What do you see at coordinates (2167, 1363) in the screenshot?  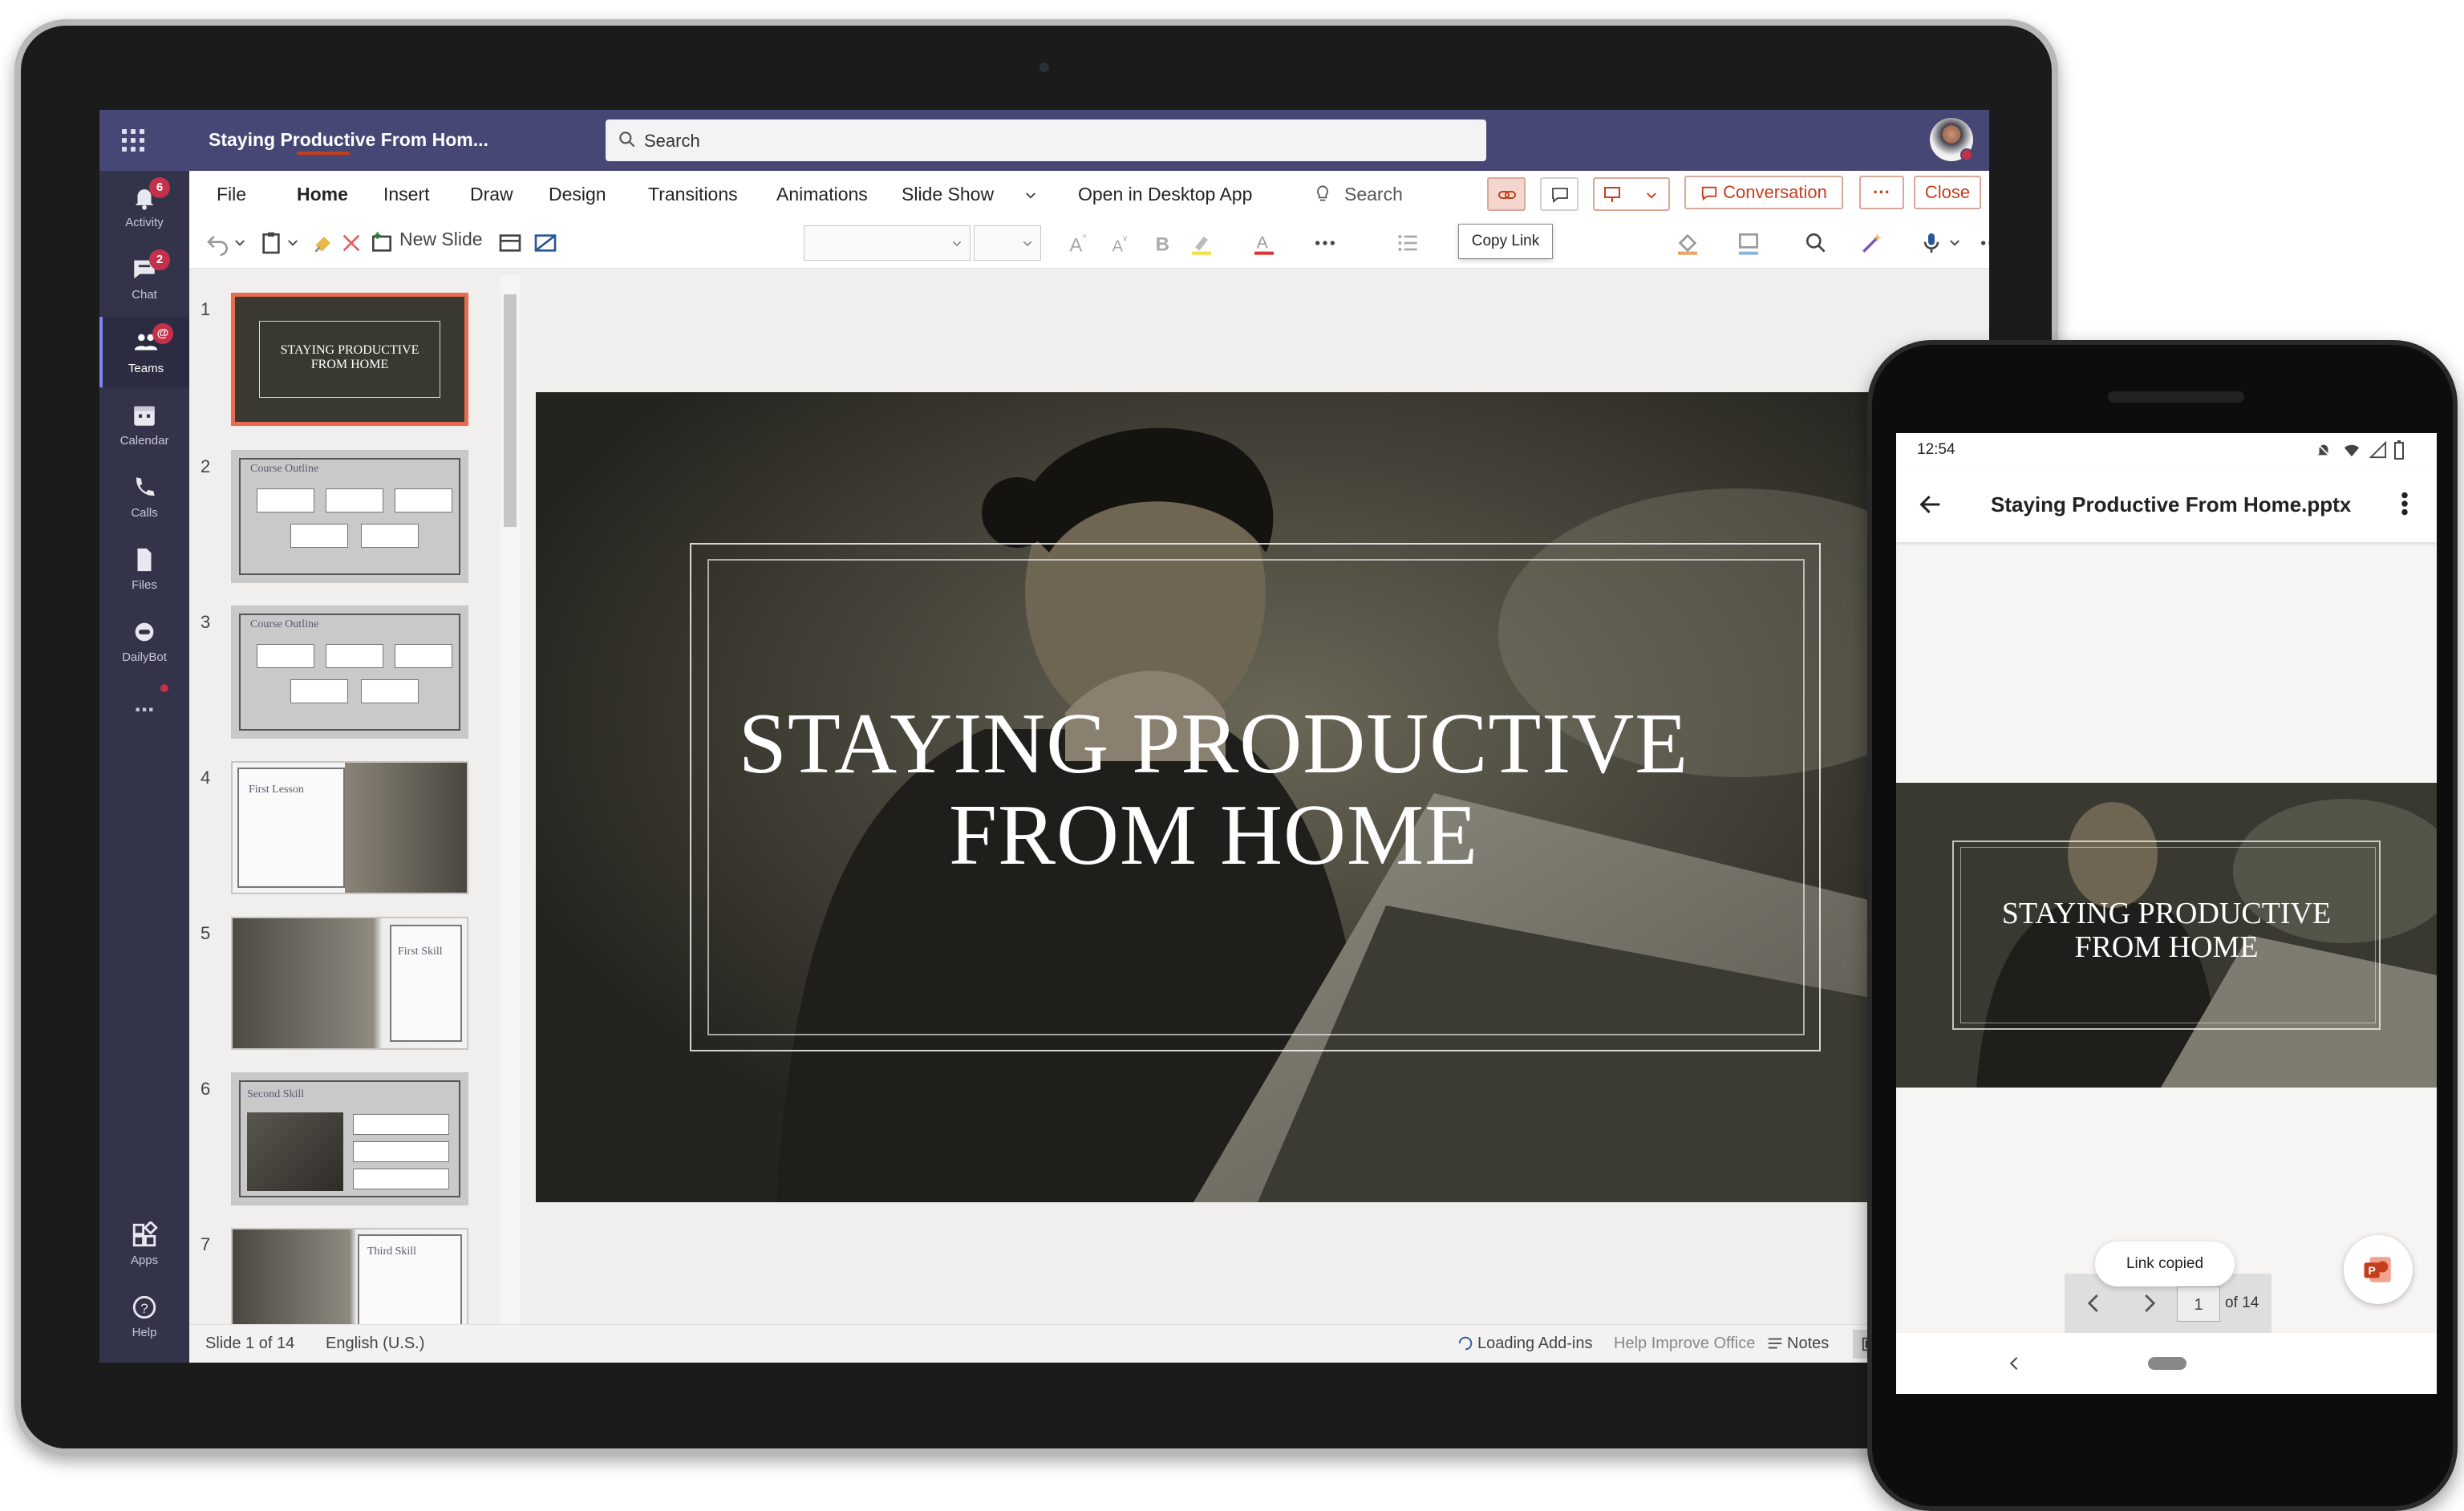 I see `nav-home-pill` at bounding box center [2167, 1363].